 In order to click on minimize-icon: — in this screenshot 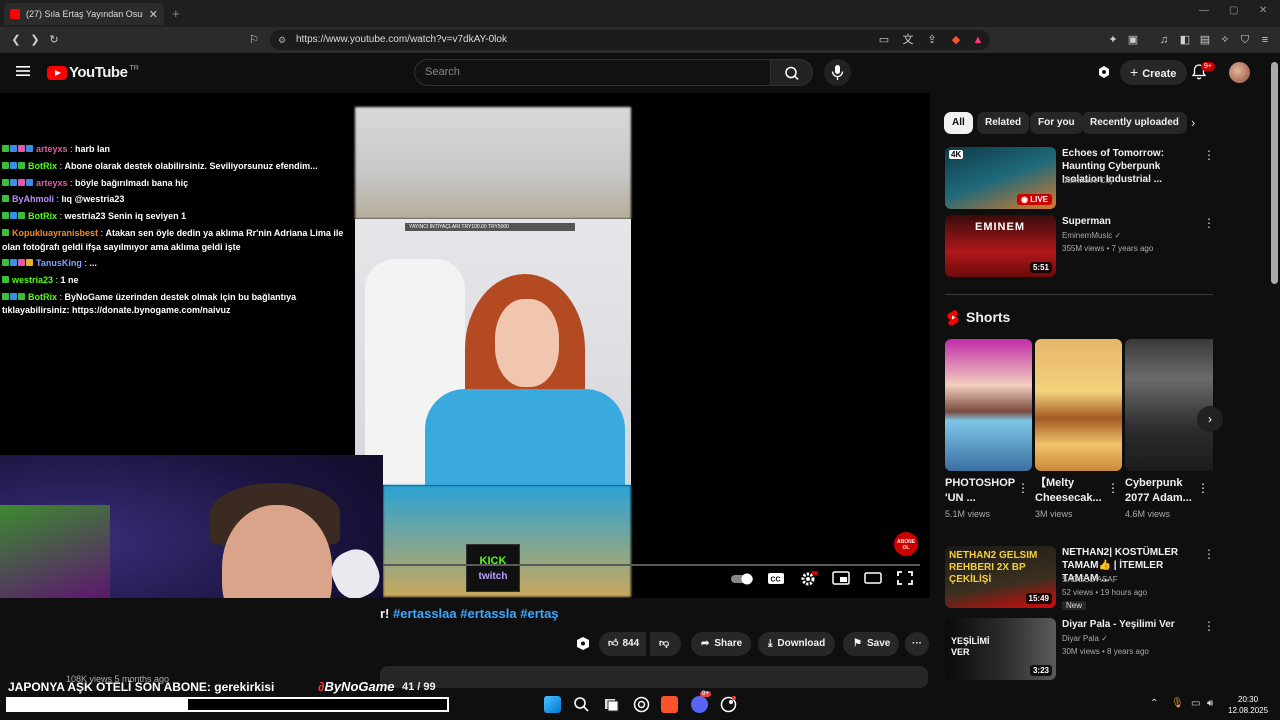, I will do `click(1204, 10)`.